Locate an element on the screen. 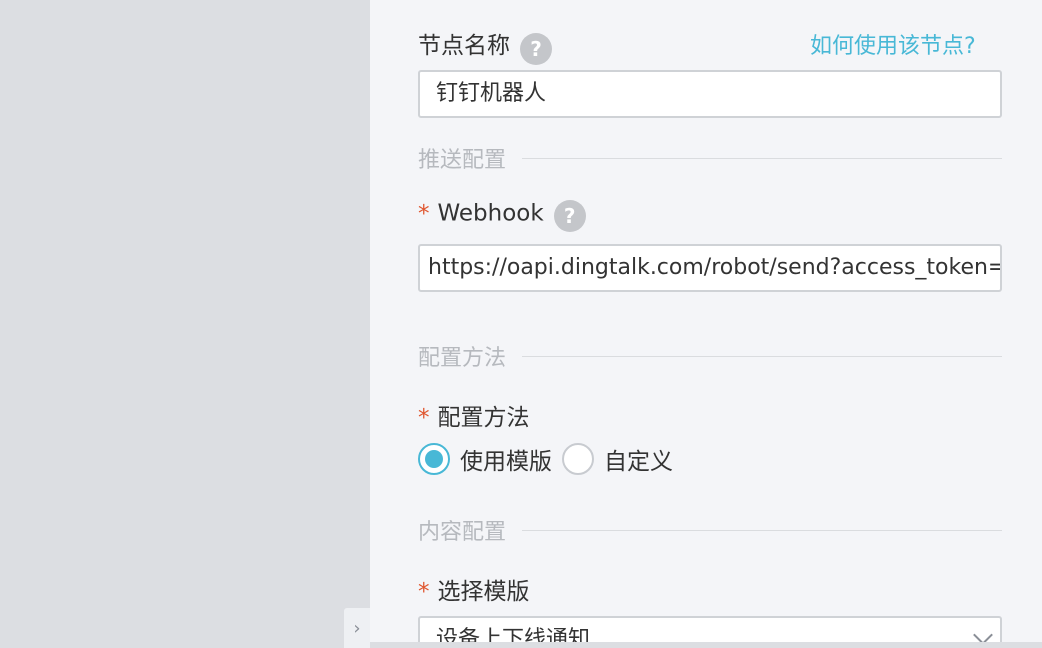  radio-custom is located at coordinates (578, 459).